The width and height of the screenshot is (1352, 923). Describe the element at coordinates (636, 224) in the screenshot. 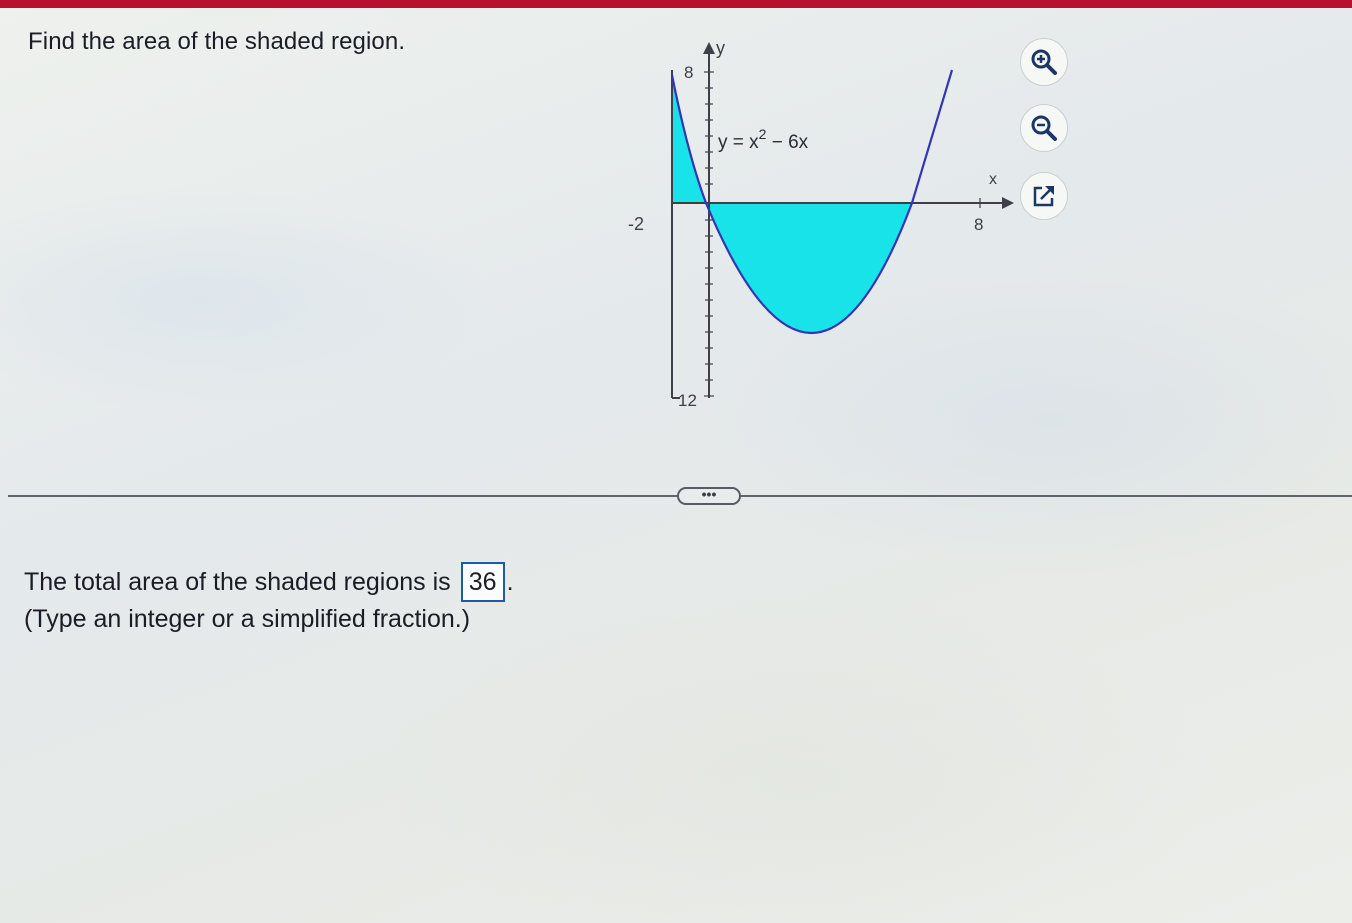

I see `x-left-tick-label: -2` at that location.